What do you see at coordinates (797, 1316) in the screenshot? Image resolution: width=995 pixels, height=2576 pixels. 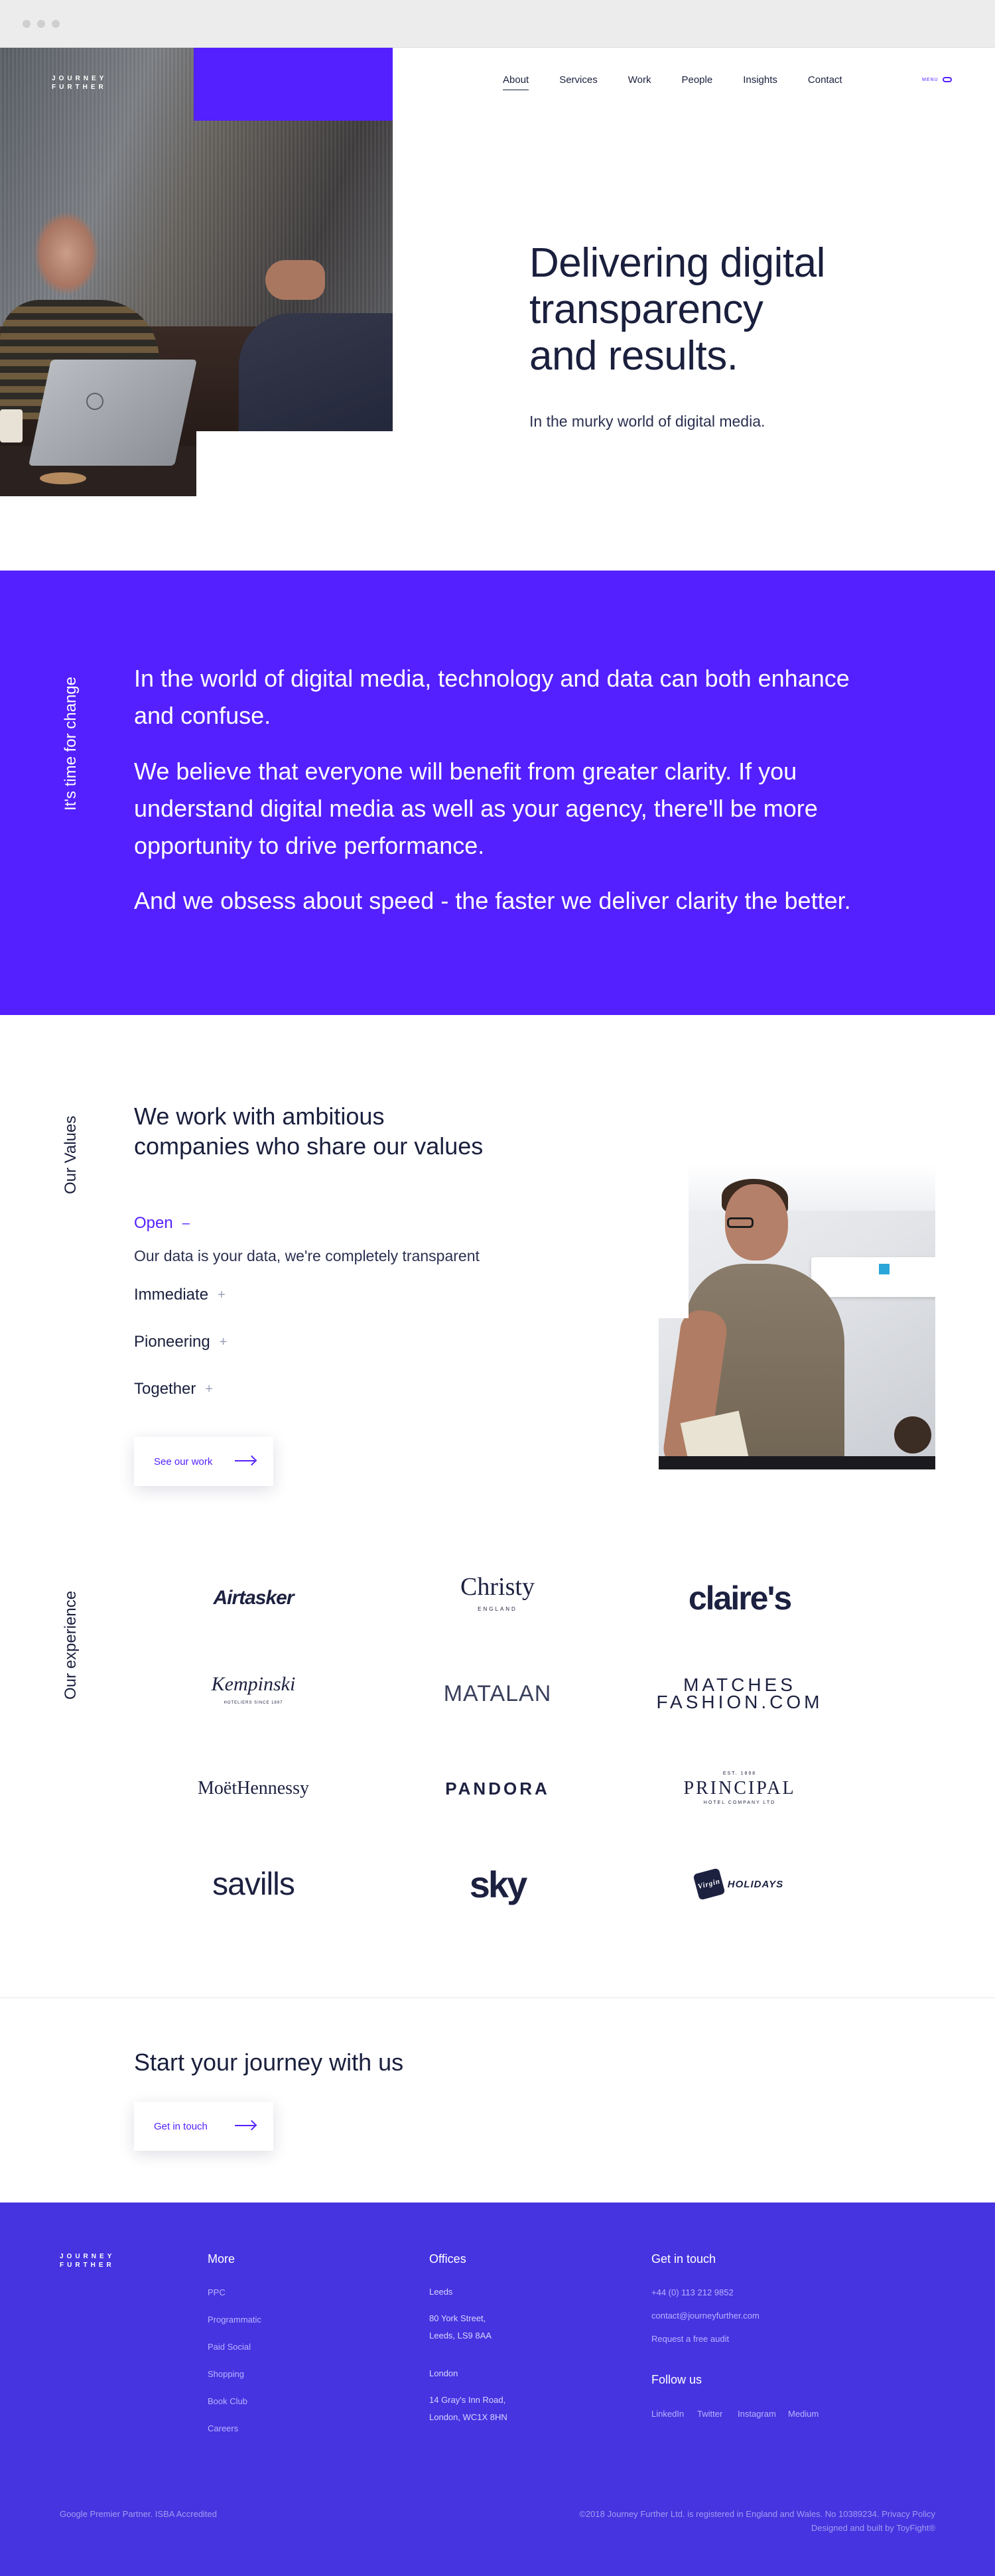 I see `values-photo` at bounding box center [797, 1316].